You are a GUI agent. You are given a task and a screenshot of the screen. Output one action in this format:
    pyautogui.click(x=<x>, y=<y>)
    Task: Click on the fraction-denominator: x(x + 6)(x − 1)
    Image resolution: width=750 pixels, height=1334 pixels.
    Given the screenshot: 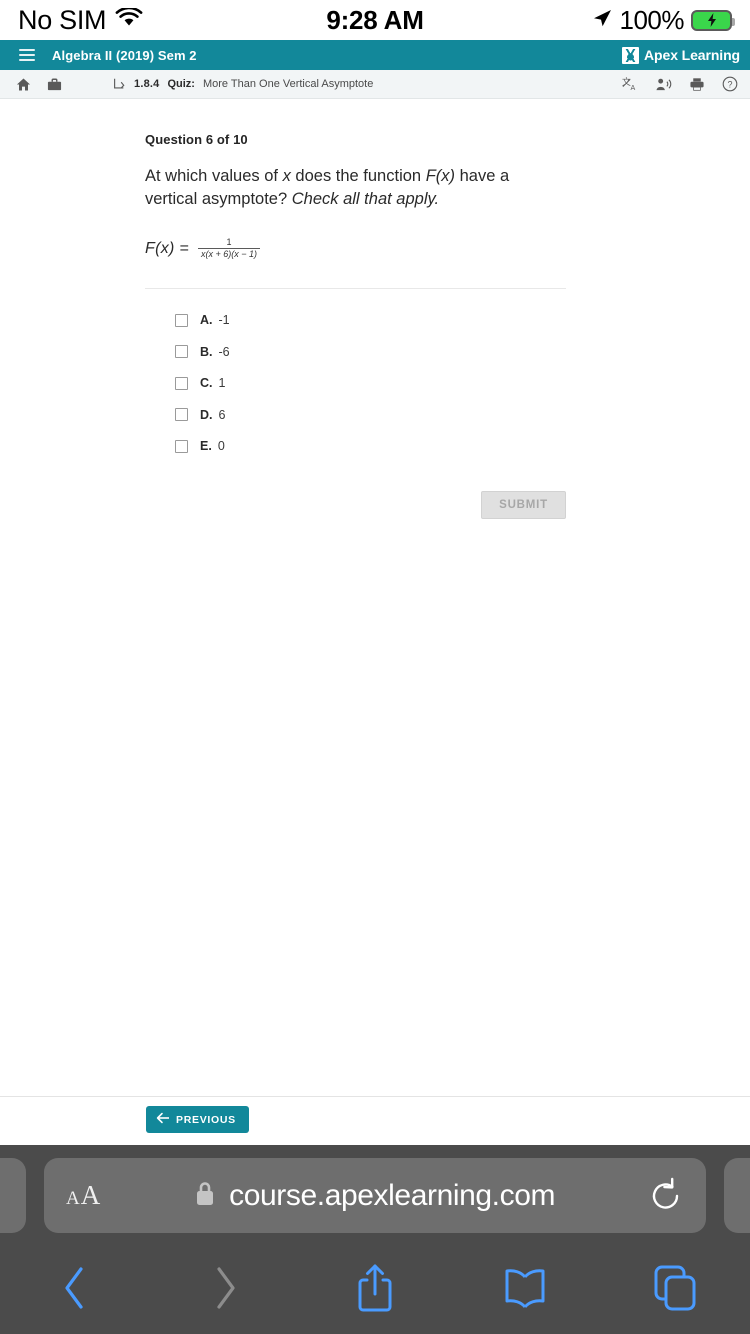 What is the action you would take?
    pyautogui.click(x=229, y=254)
    